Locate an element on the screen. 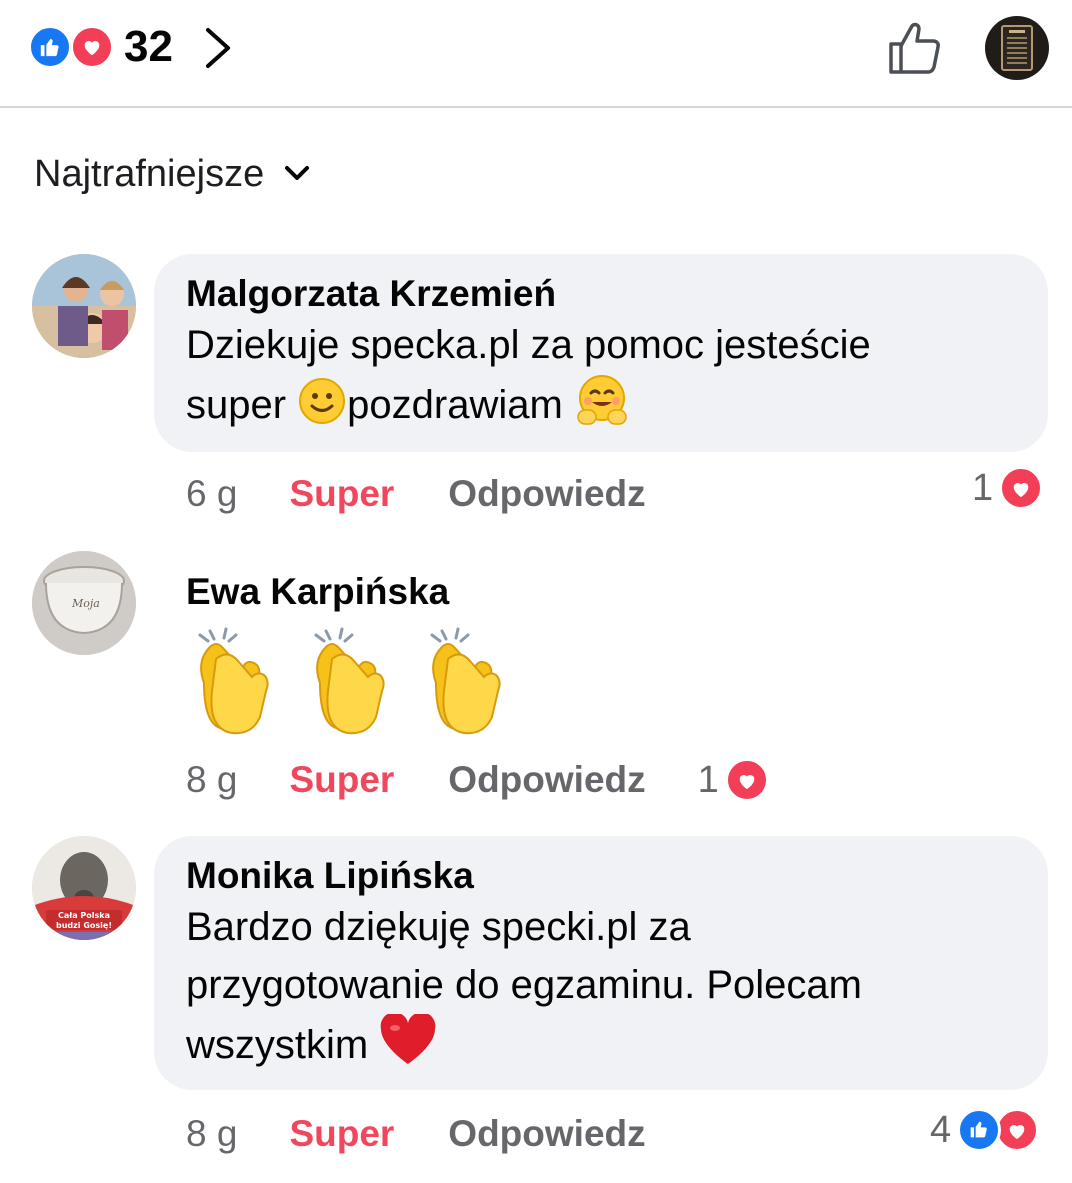  sort-dropdown: Najtrafniejsze is located at coordinates (172, 174).